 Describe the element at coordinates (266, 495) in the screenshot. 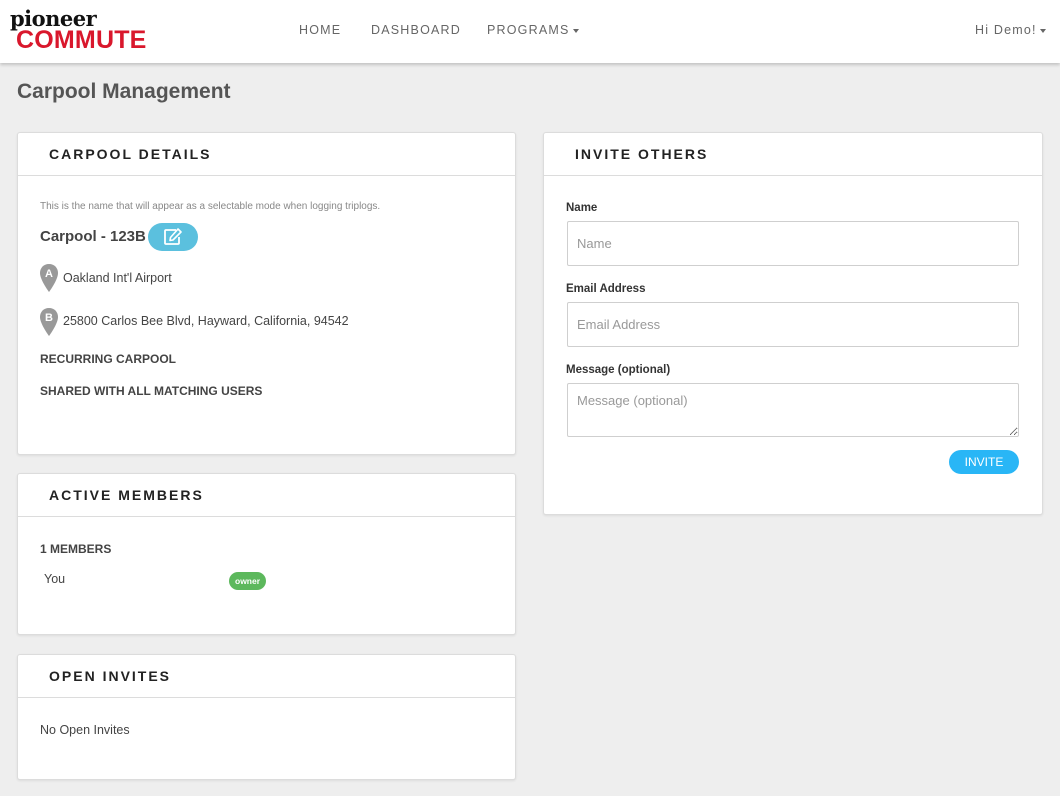

I see `active-members-heading: ACTIVE MEMBERS` at that location.